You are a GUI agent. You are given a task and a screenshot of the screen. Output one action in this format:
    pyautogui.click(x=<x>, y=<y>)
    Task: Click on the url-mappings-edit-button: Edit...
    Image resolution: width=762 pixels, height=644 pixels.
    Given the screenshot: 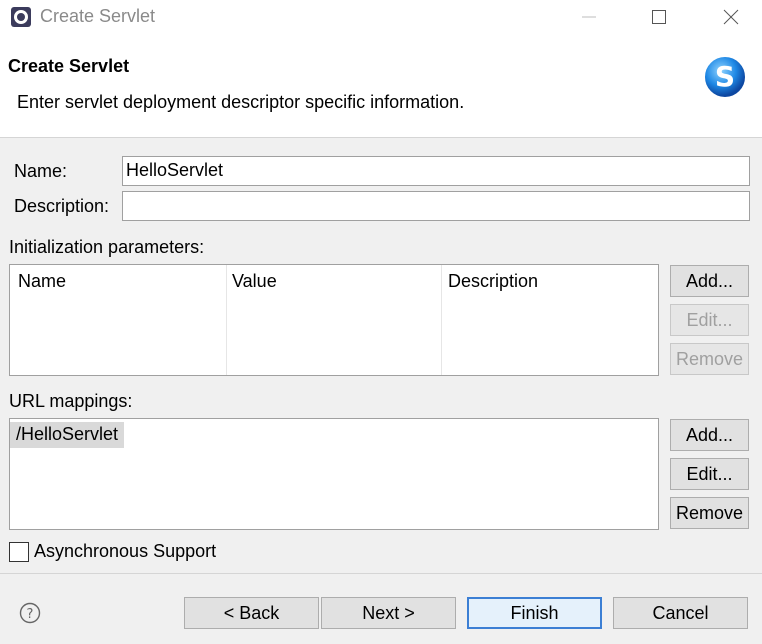 What is the action you would take?
    pyautogui.click(x=709, y=474)
    